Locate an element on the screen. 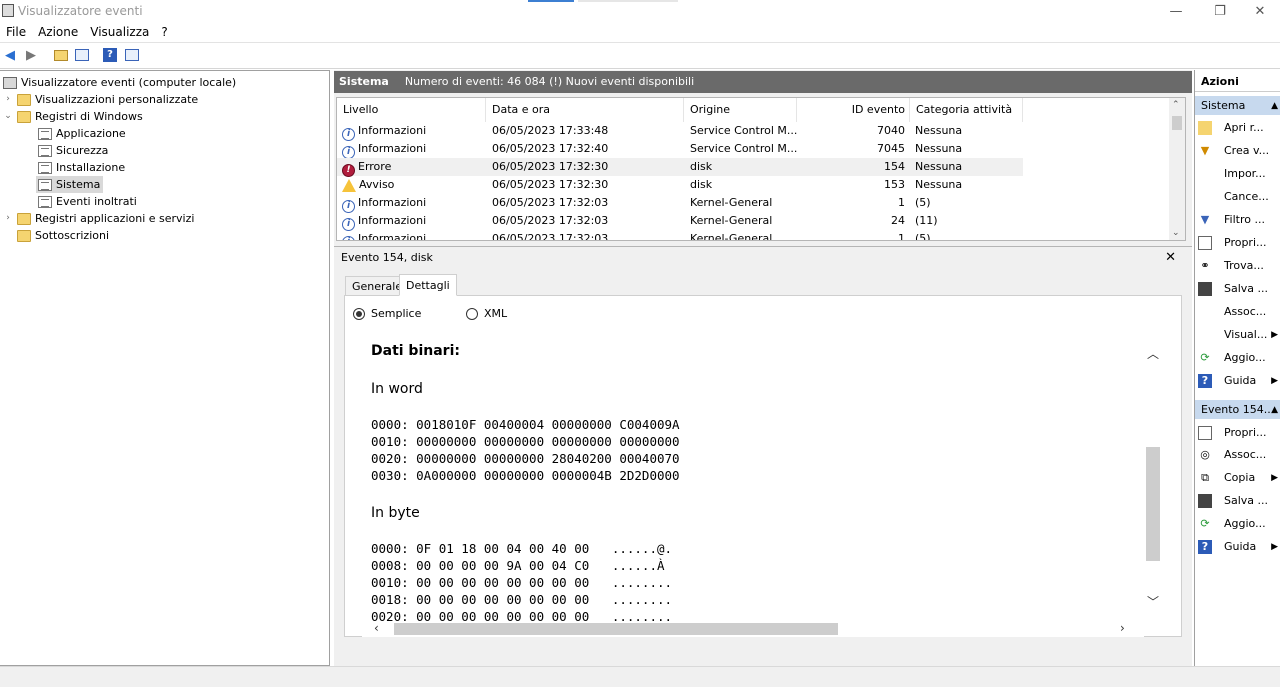  scroll-left-icon: ‹ is located at coordinates (376, 628).